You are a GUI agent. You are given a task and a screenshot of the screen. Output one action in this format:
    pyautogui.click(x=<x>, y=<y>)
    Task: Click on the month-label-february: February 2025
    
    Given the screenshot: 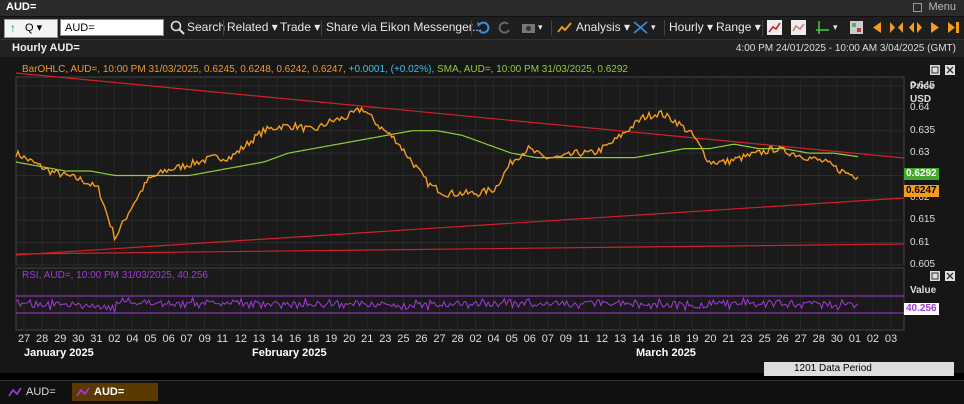 What is the action you would take?
    pyautogui.click(x=289, y=353)
    